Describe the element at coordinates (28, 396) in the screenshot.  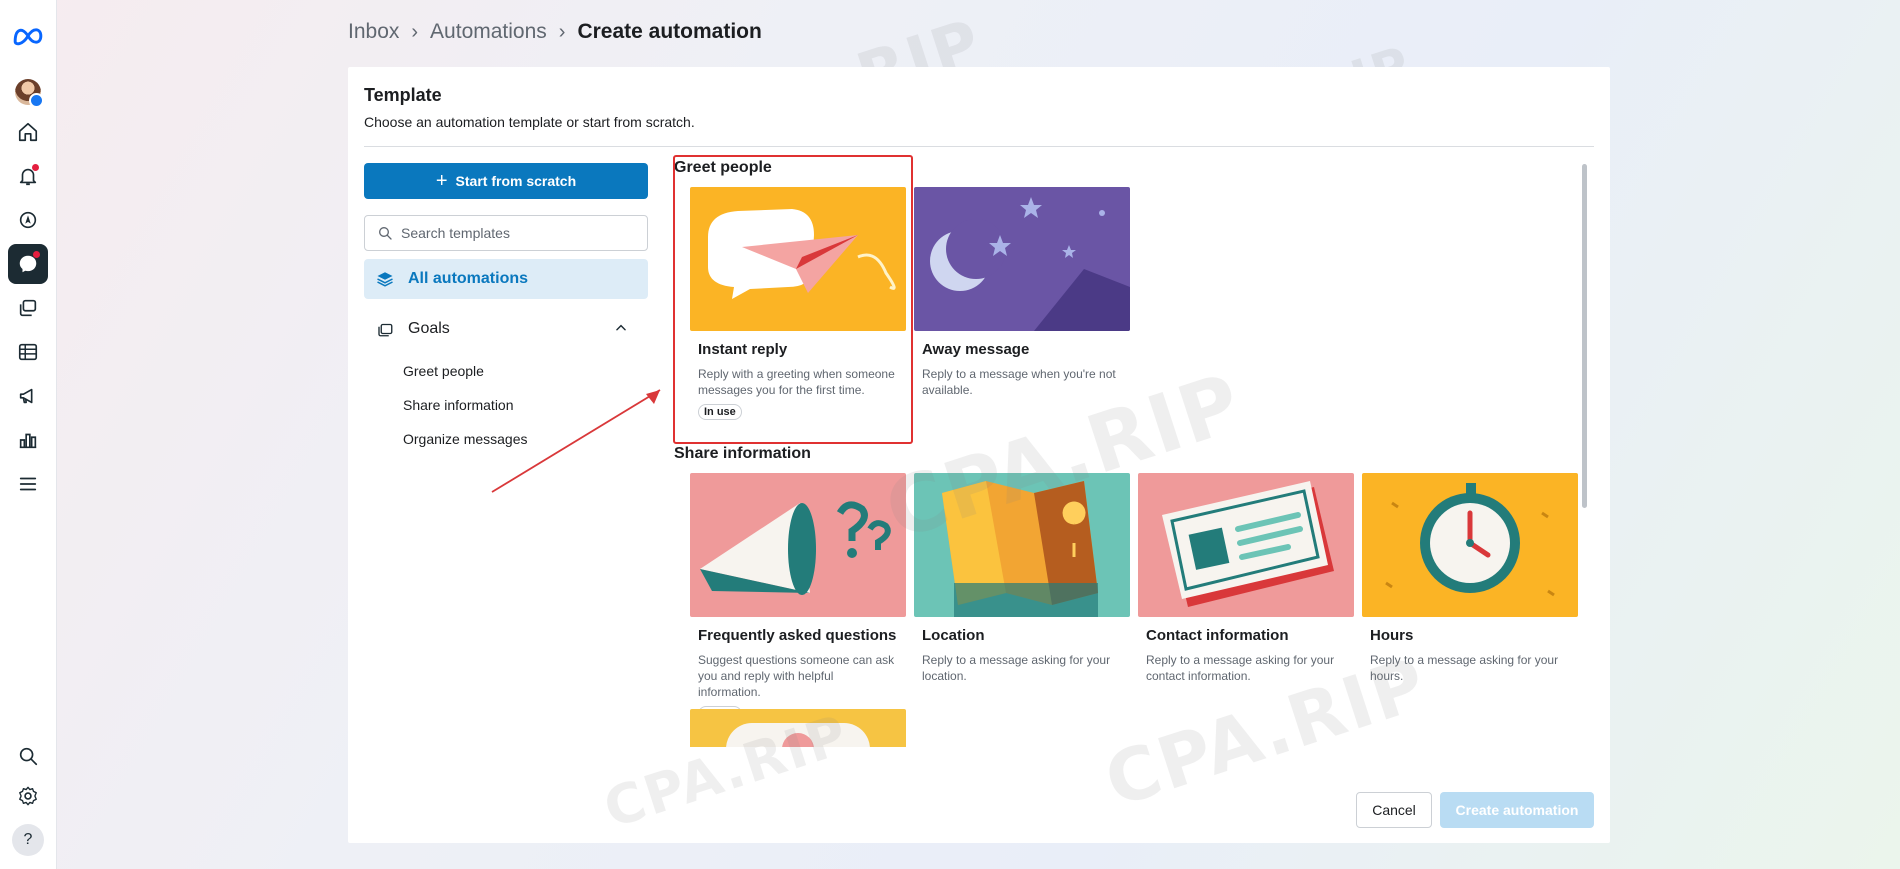
I see `megaphone-icon` at that location.